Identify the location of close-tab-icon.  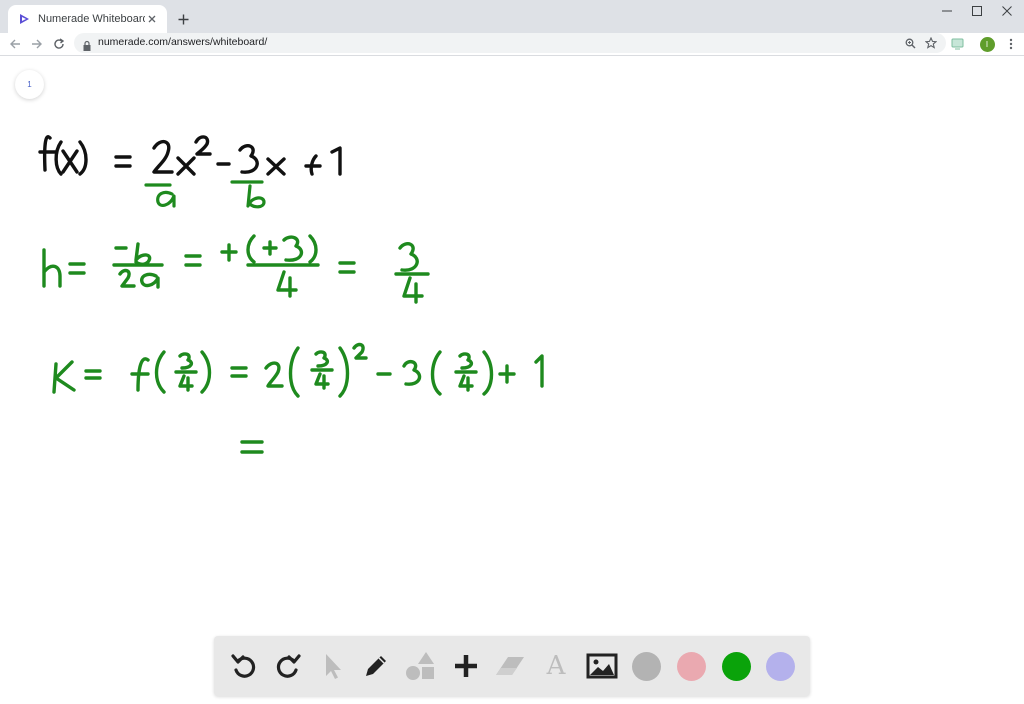
(152, 19).